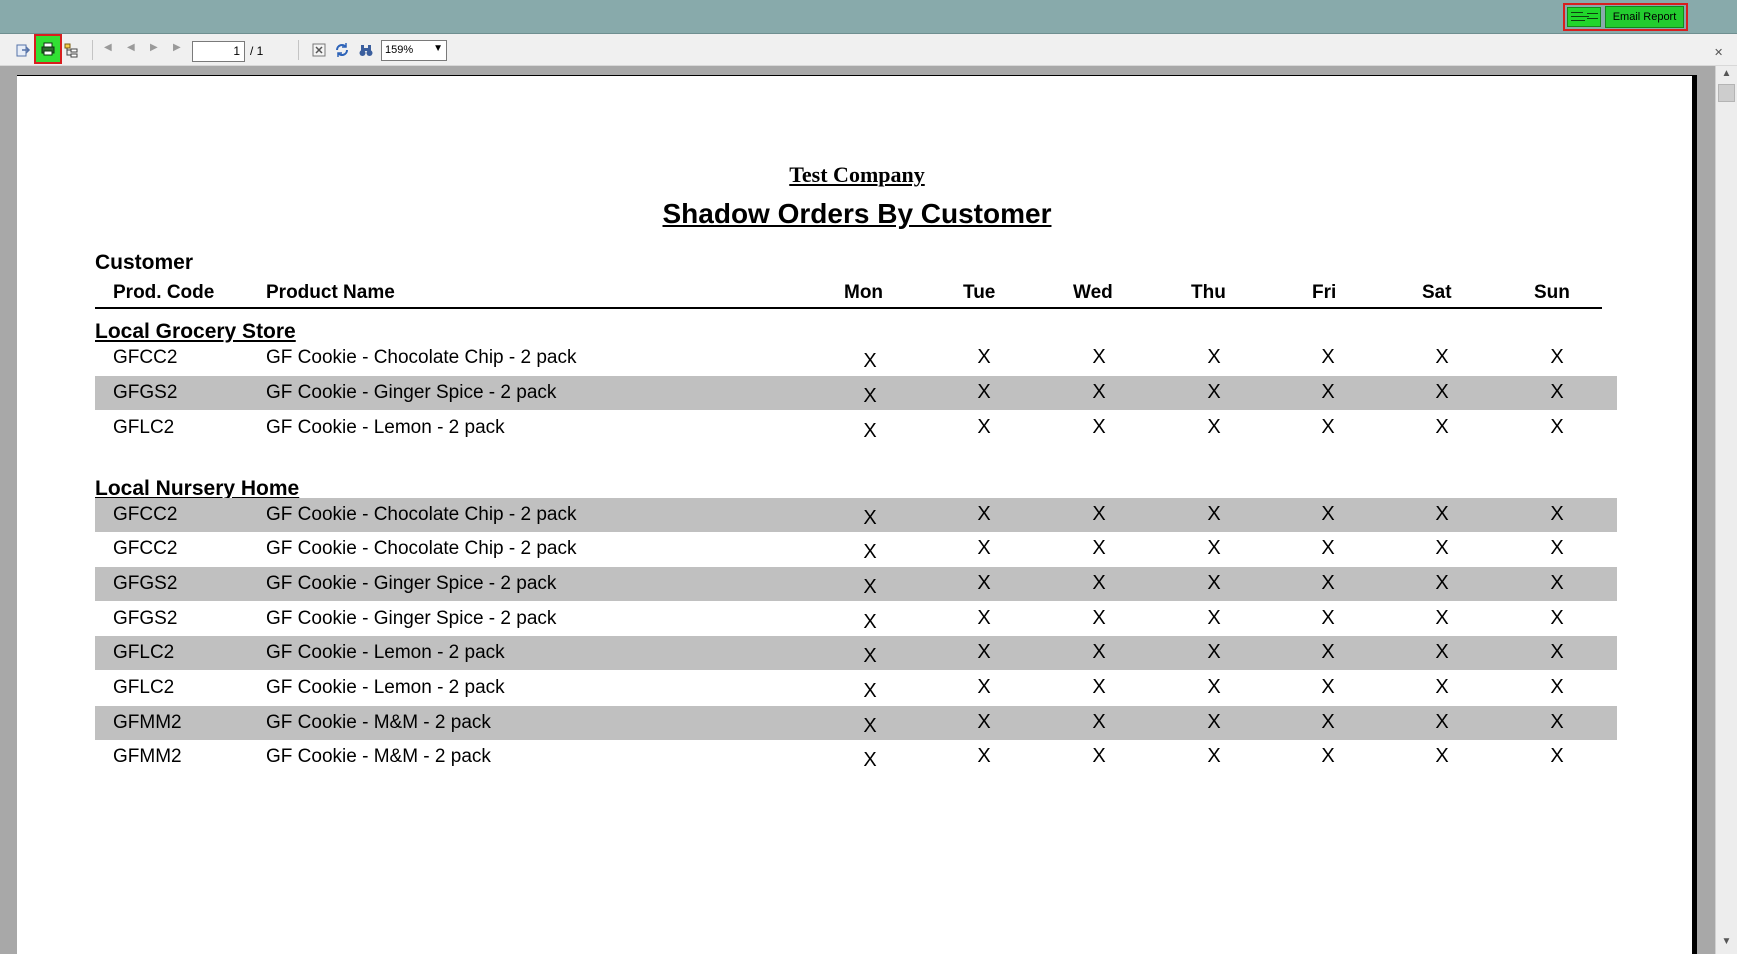 The height and width of the screenshot is (954, 1737). What do you see at coordinates (147, 722) in the screenshot?
I see `prod-code: GFMM2` at bounding box center [147, 722].